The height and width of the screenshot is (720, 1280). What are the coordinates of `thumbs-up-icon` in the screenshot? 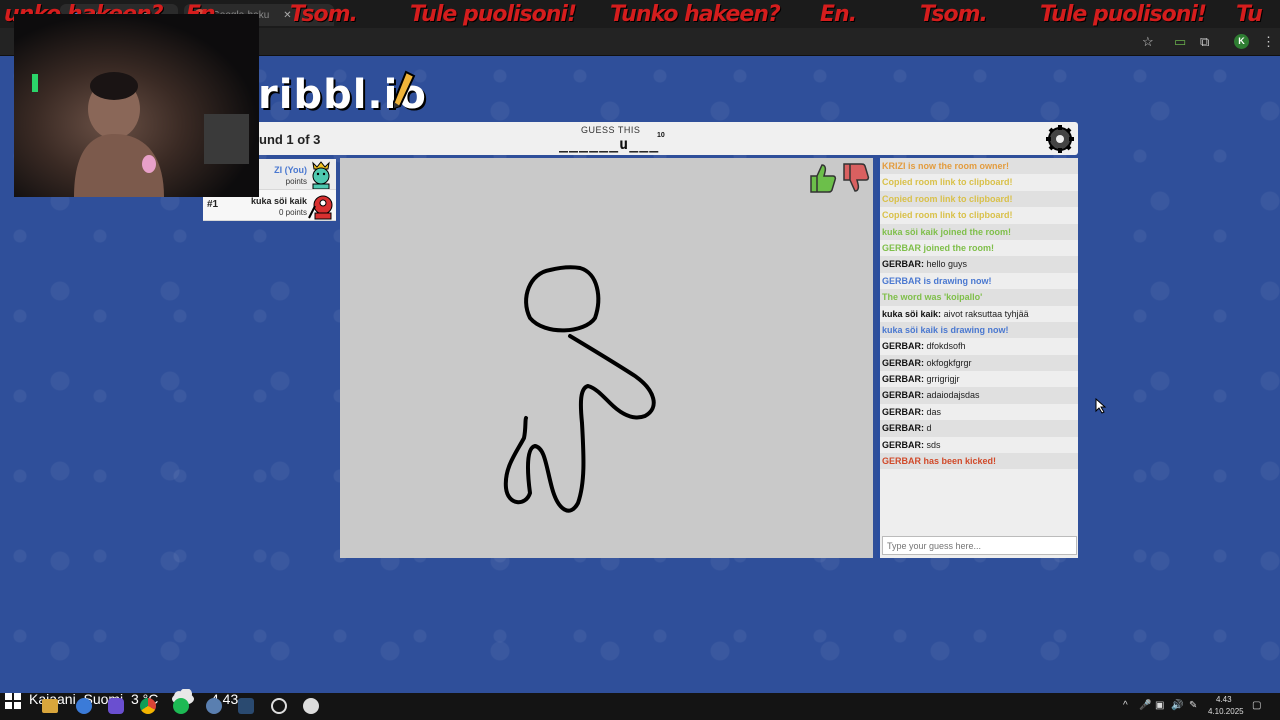 It's located at (822, 178).